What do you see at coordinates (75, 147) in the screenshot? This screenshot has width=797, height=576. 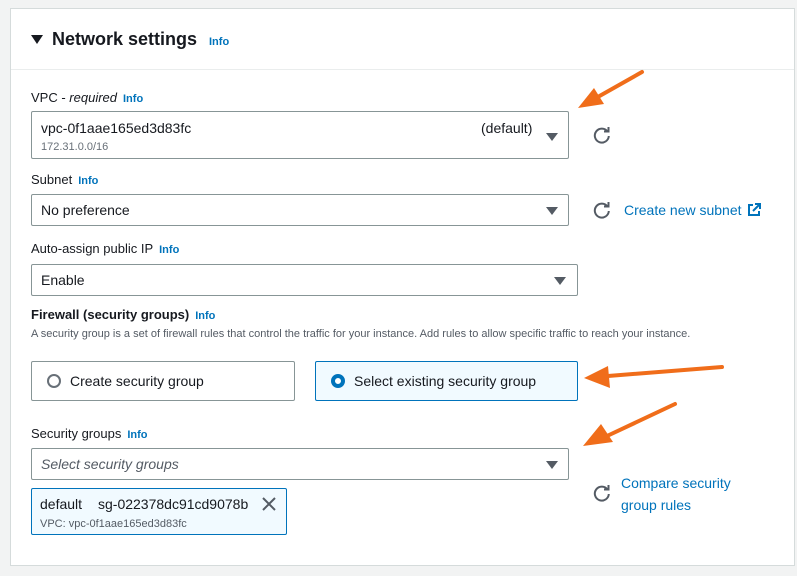 I see `vpc-cidr: 172.31.0.0/16` at bounding box center [75, 147].